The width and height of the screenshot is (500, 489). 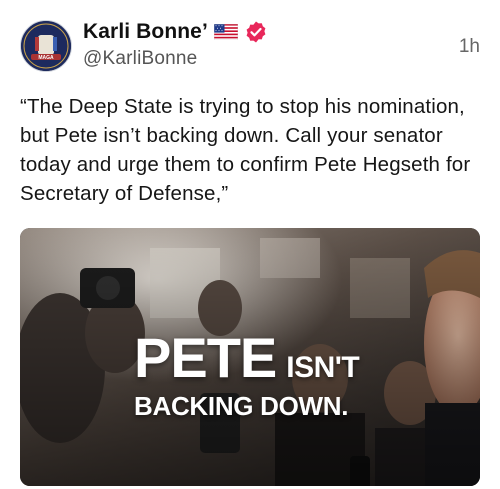 I want to click on verified-badge-icon, so click(x=256, y=32).